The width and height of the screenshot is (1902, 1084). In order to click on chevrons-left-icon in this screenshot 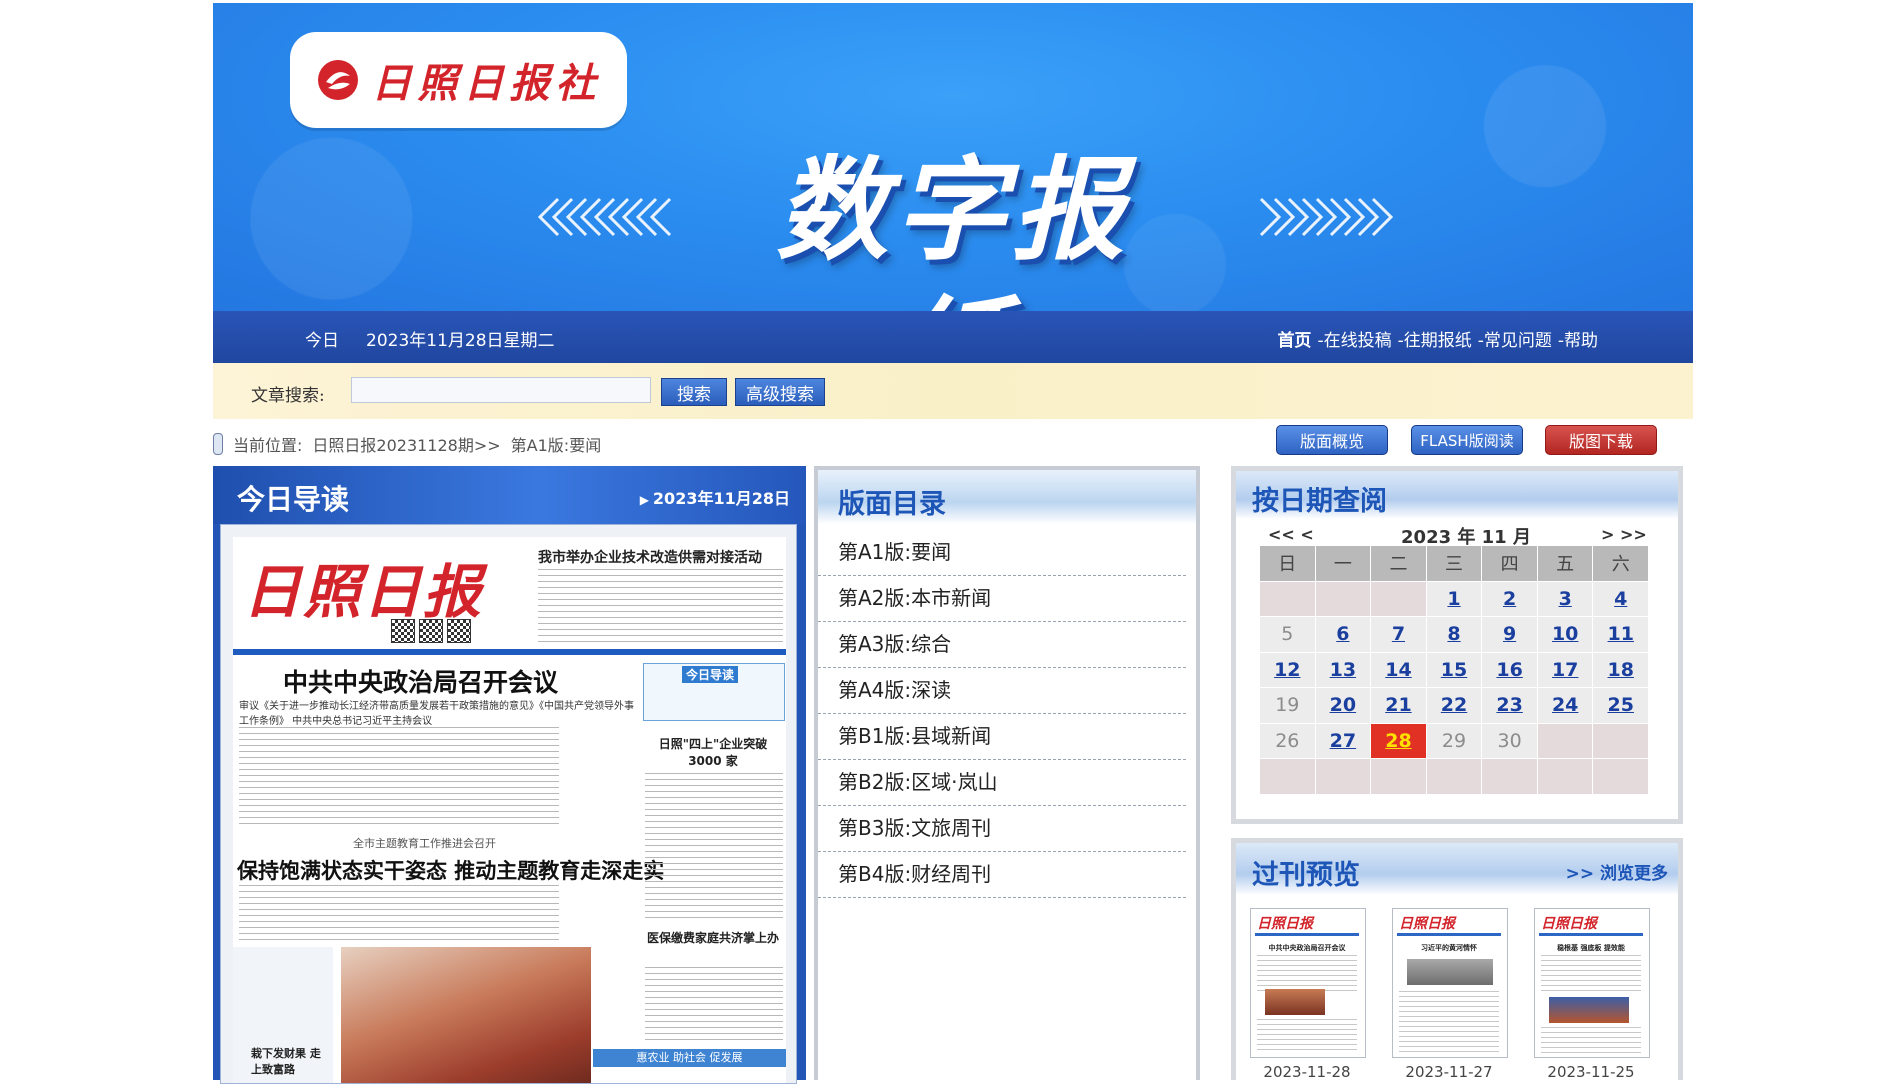, I will do `click(605, 217)`.